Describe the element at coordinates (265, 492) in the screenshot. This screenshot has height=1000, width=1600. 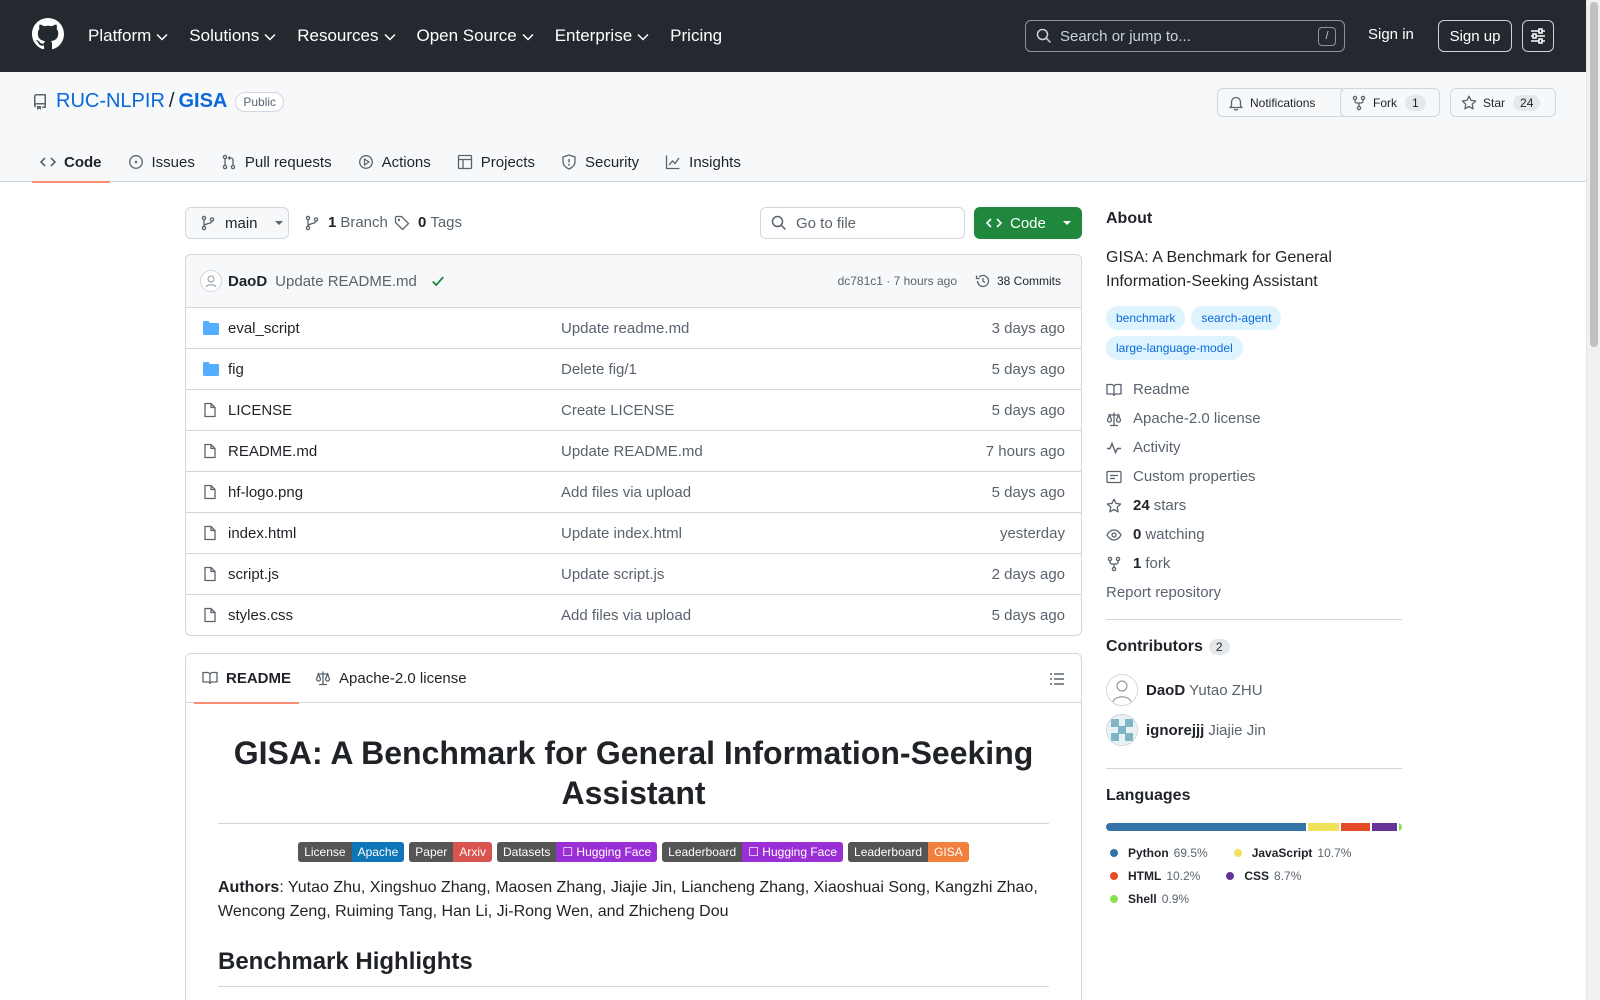
I see `file-name-link: hf-logo.png` at that location.